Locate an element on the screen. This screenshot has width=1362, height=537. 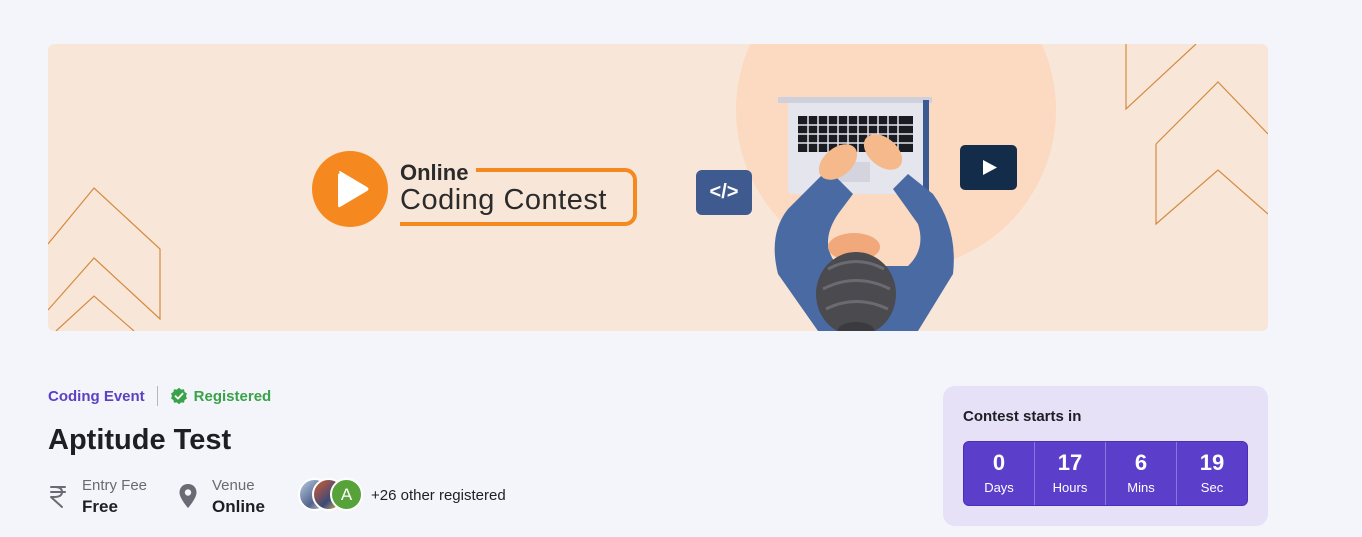
entry-fee-label: Entry Fee is located at coordinates (115, 485).